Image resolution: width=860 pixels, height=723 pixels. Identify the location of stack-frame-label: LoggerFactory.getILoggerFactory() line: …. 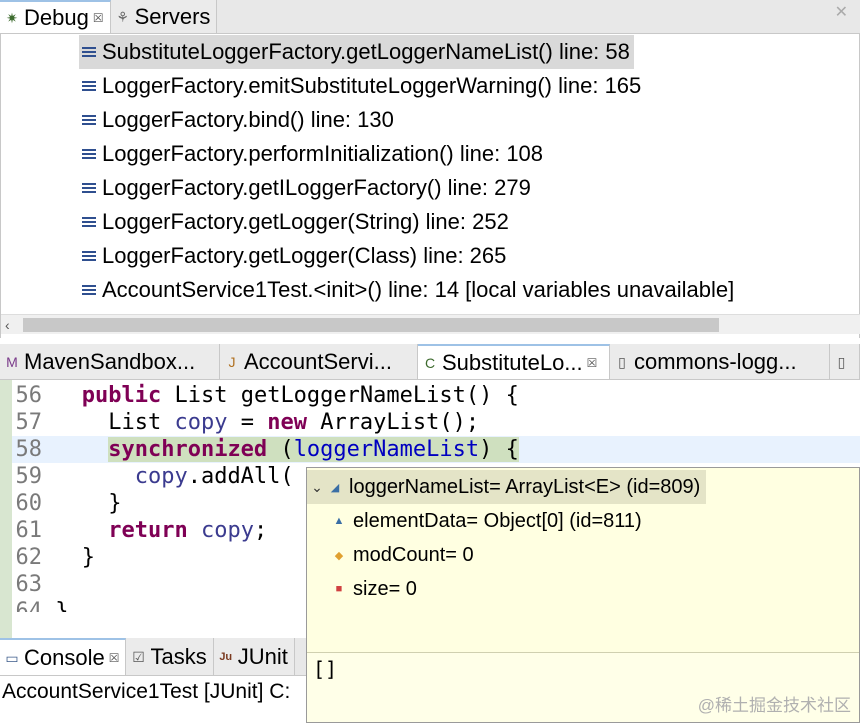
(316, 187).